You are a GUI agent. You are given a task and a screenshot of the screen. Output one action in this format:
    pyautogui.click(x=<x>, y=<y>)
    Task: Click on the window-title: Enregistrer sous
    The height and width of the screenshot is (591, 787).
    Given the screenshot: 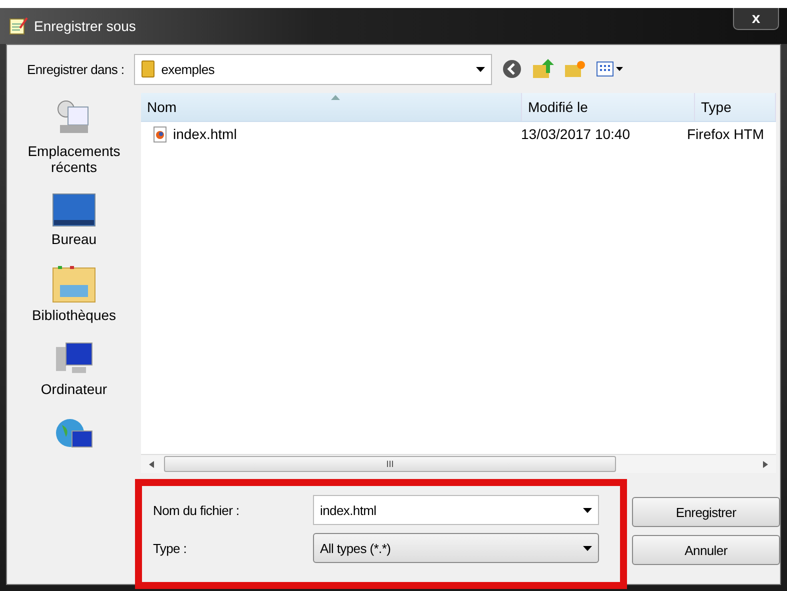 What is the action you would take?
    pyautogui.click(x=85, y=26)
    